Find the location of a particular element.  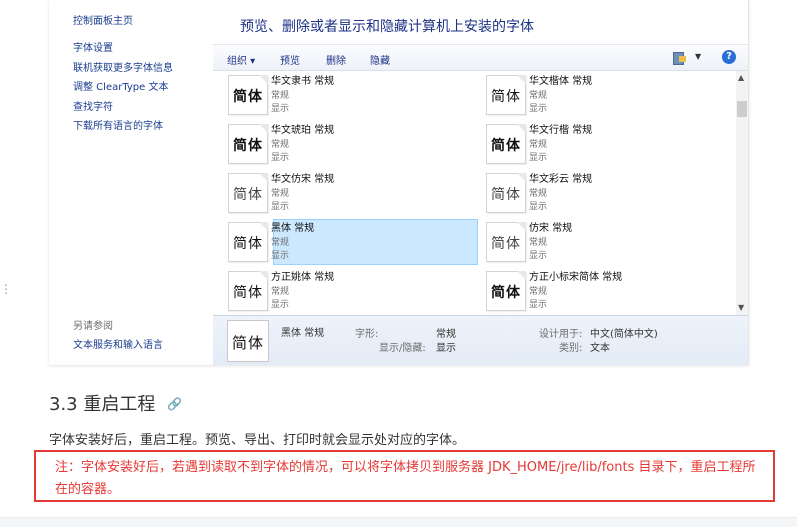

details-category-value: 文本 is located at coordinates (600, 348).